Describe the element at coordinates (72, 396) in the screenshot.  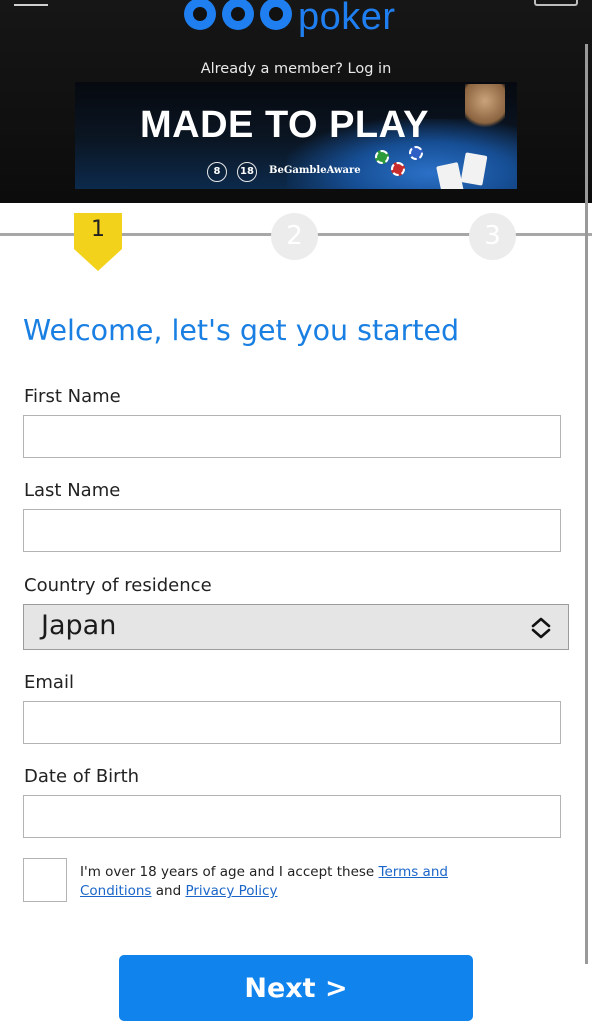
I see `first-name-label: First Name` at that location.